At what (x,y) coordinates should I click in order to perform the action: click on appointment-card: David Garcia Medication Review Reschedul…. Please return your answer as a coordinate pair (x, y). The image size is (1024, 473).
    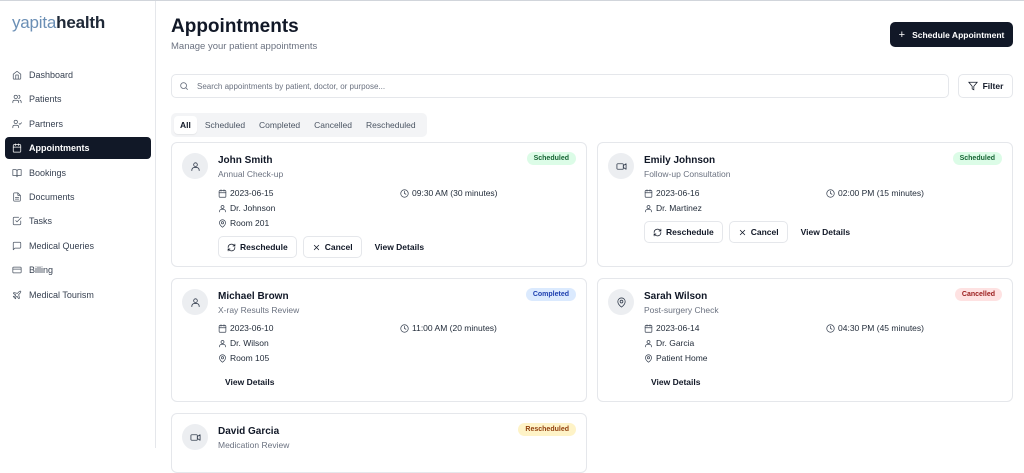
    Looking at the image, I should click on (379, 443).